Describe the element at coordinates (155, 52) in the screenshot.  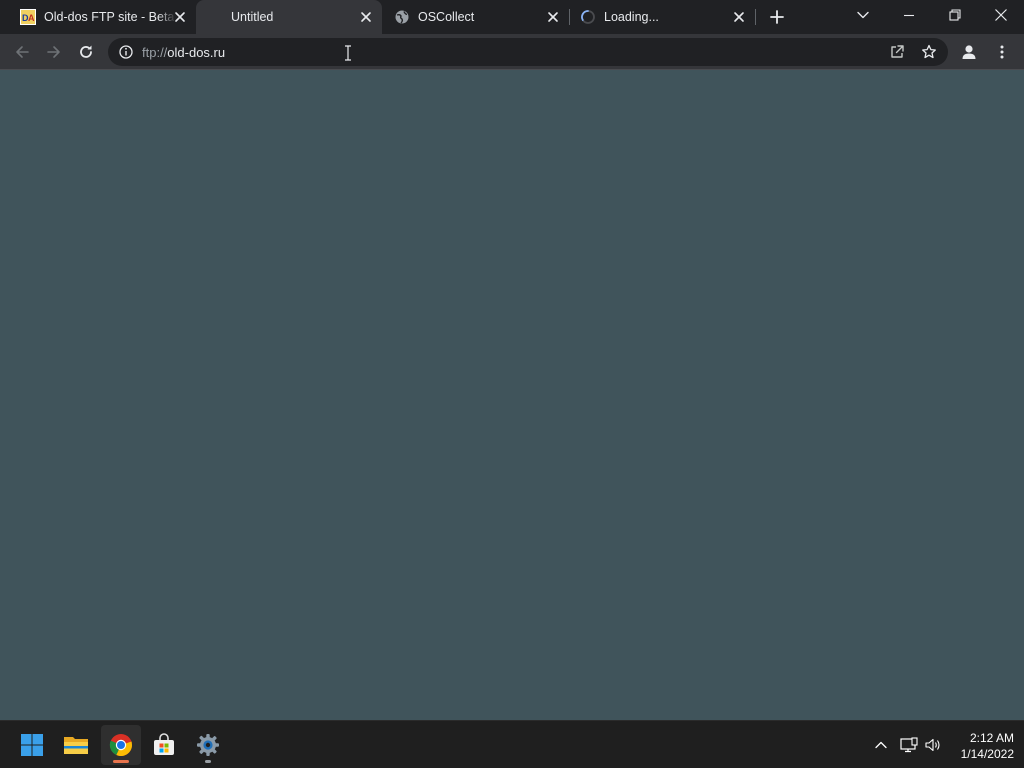
I see `url-scheme: ftp://` at that location.